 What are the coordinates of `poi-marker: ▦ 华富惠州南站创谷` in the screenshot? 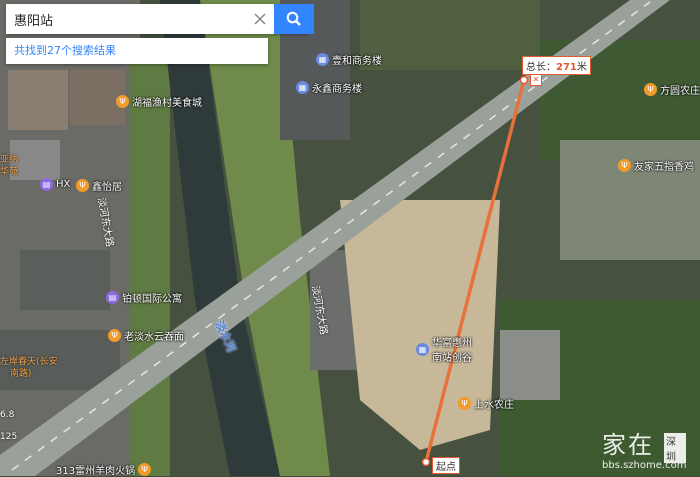 It's located at (446, 349).